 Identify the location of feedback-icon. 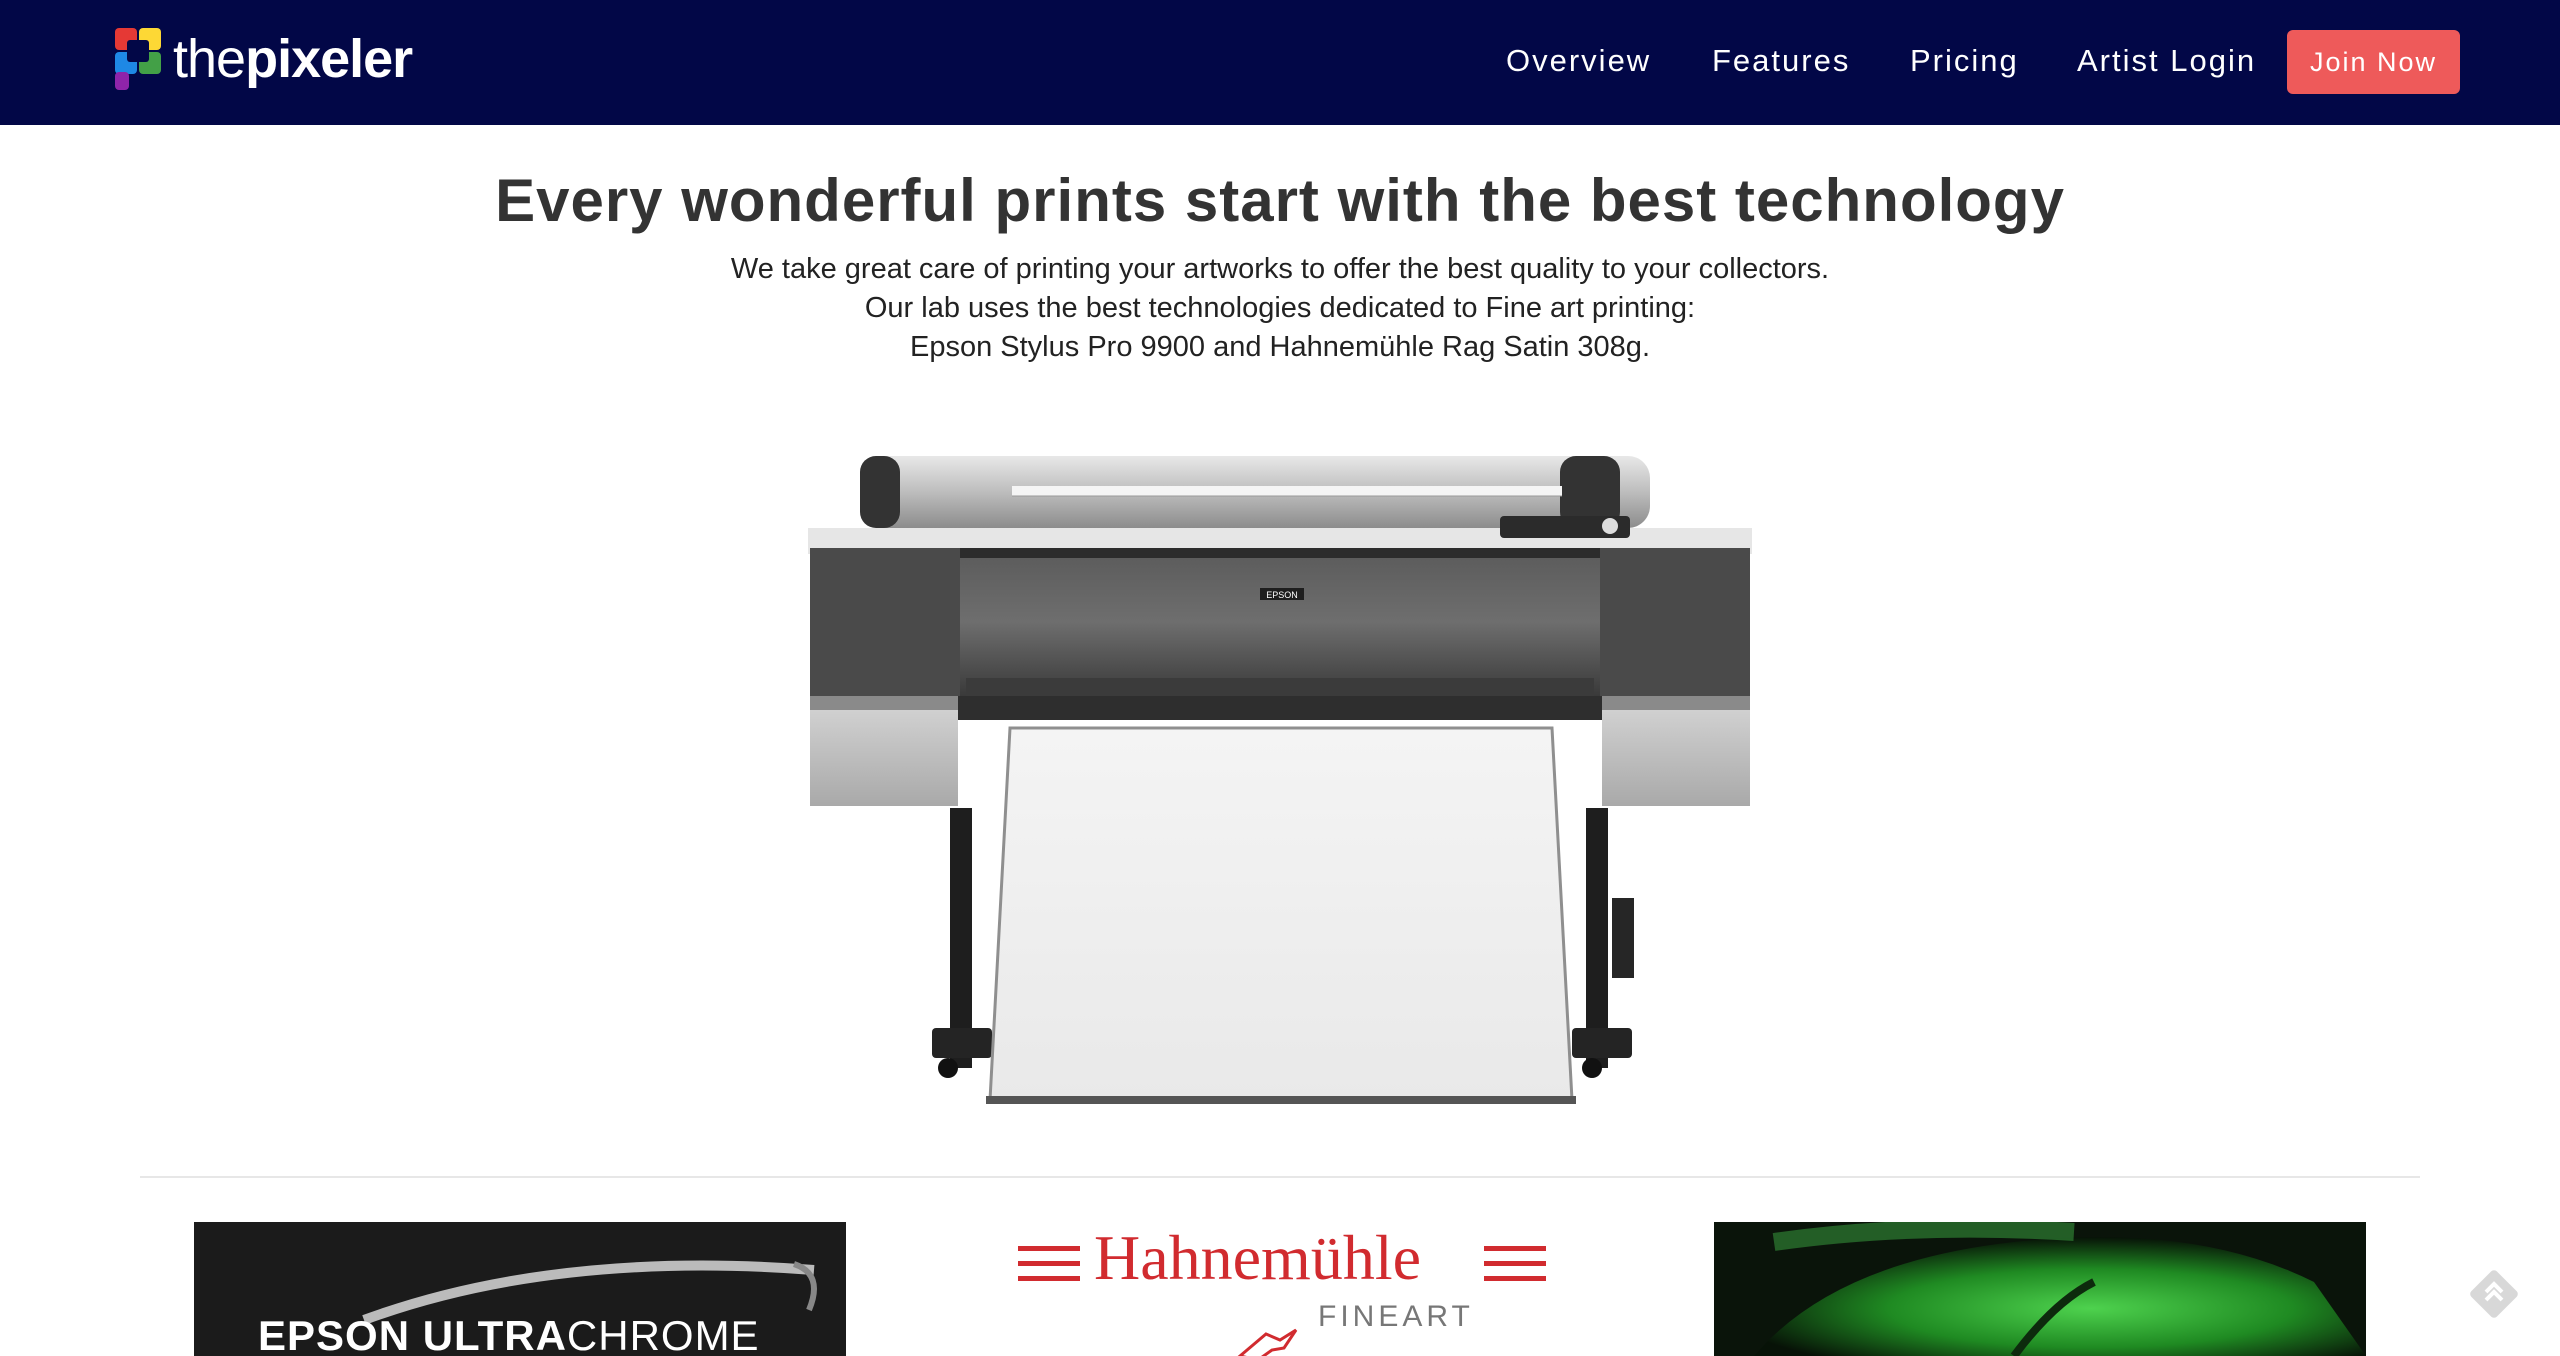
(2494, 1294).